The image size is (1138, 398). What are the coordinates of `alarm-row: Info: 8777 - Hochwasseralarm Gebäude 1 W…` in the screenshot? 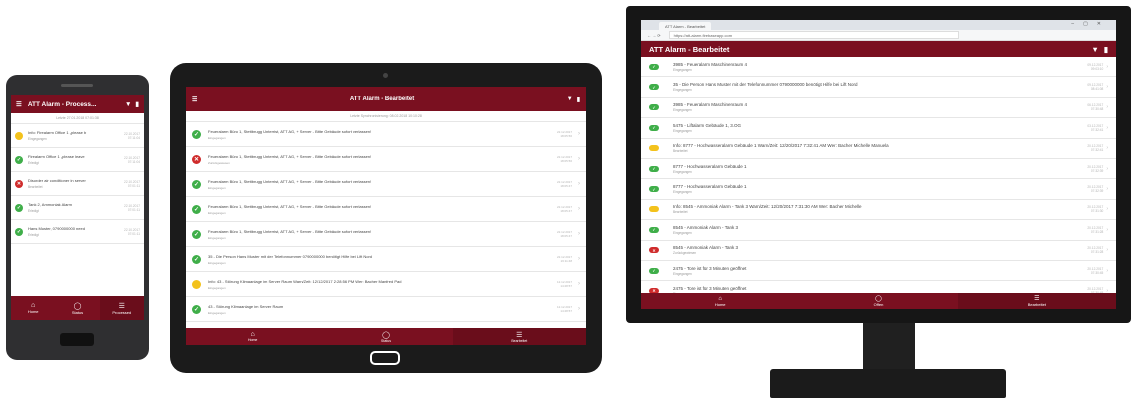 It's located at (878, 149).